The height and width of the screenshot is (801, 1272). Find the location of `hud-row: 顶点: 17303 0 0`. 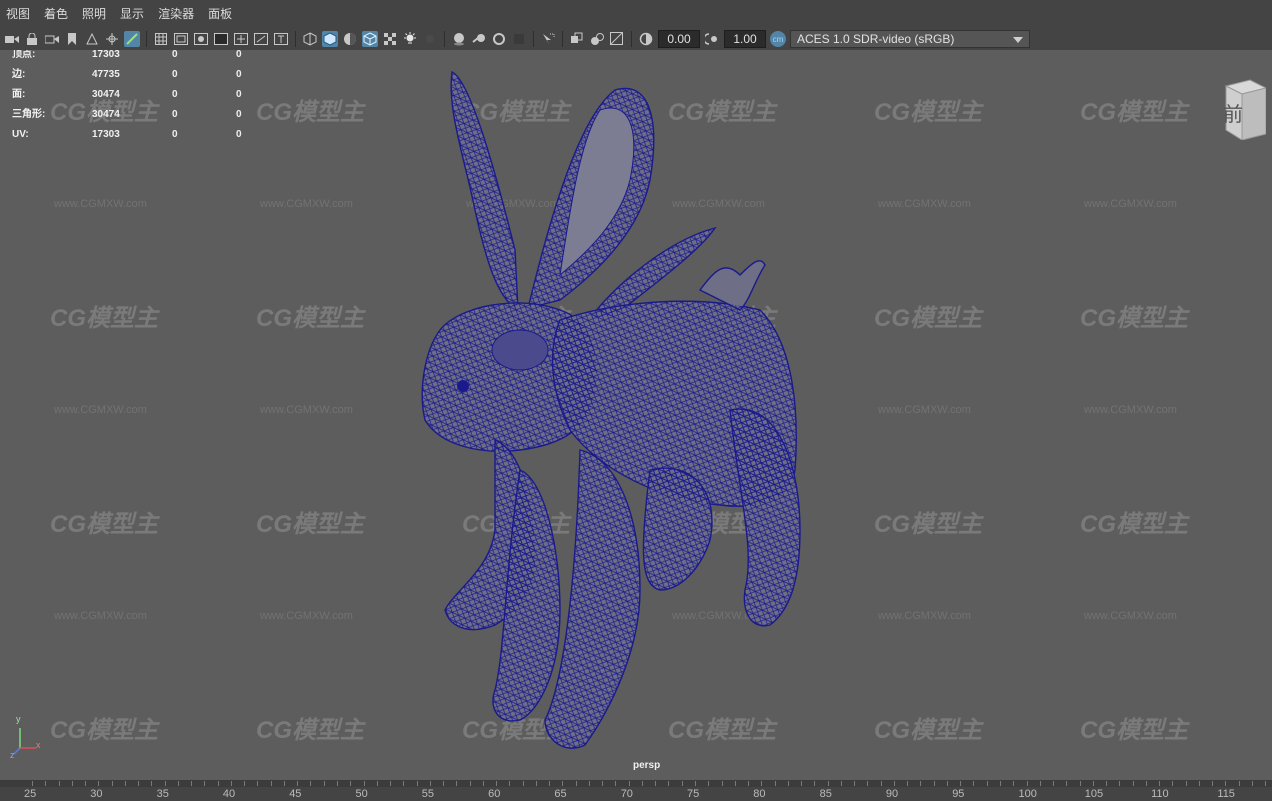

hud-row: 顶点: 17303 0 0 is located at coordinates (144, 60).